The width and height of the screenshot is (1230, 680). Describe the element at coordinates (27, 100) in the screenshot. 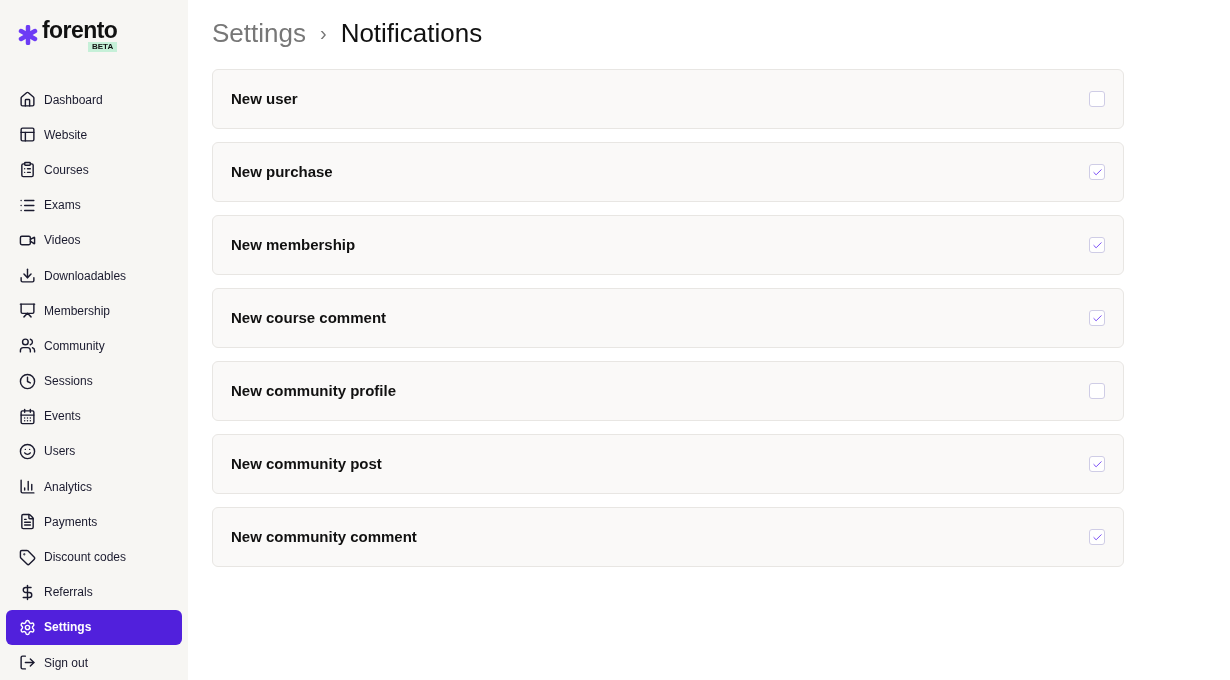

I see `house-icon` at that location.